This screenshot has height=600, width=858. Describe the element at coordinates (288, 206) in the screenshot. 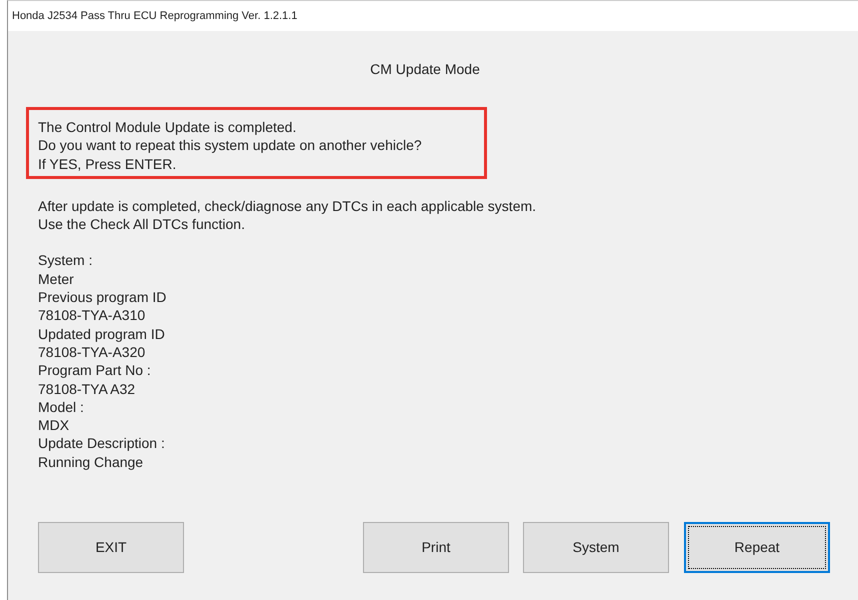

I see `instruction-line: After update is completed, check/diagnose any DTCs in each applicable system.` at that location.